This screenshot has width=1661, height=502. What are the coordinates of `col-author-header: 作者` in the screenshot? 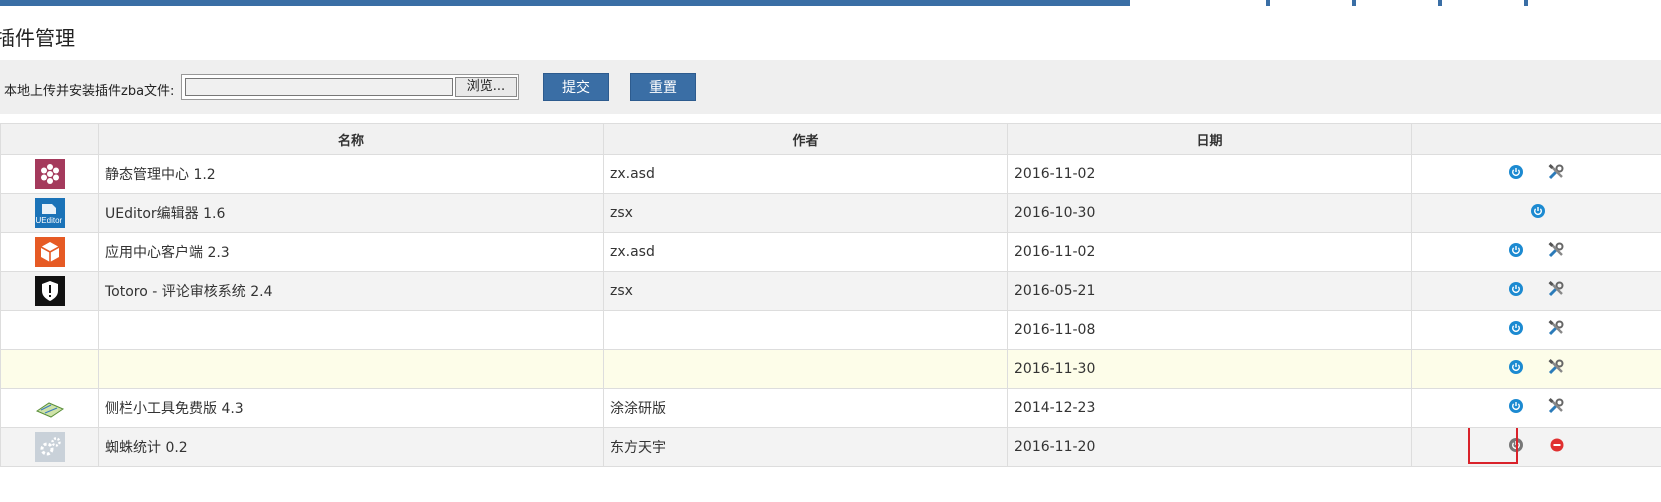 It's located at (805, 139).